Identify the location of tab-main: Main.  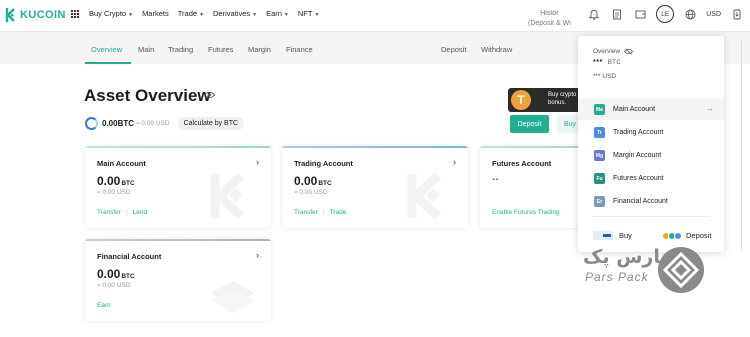
(146, 49).